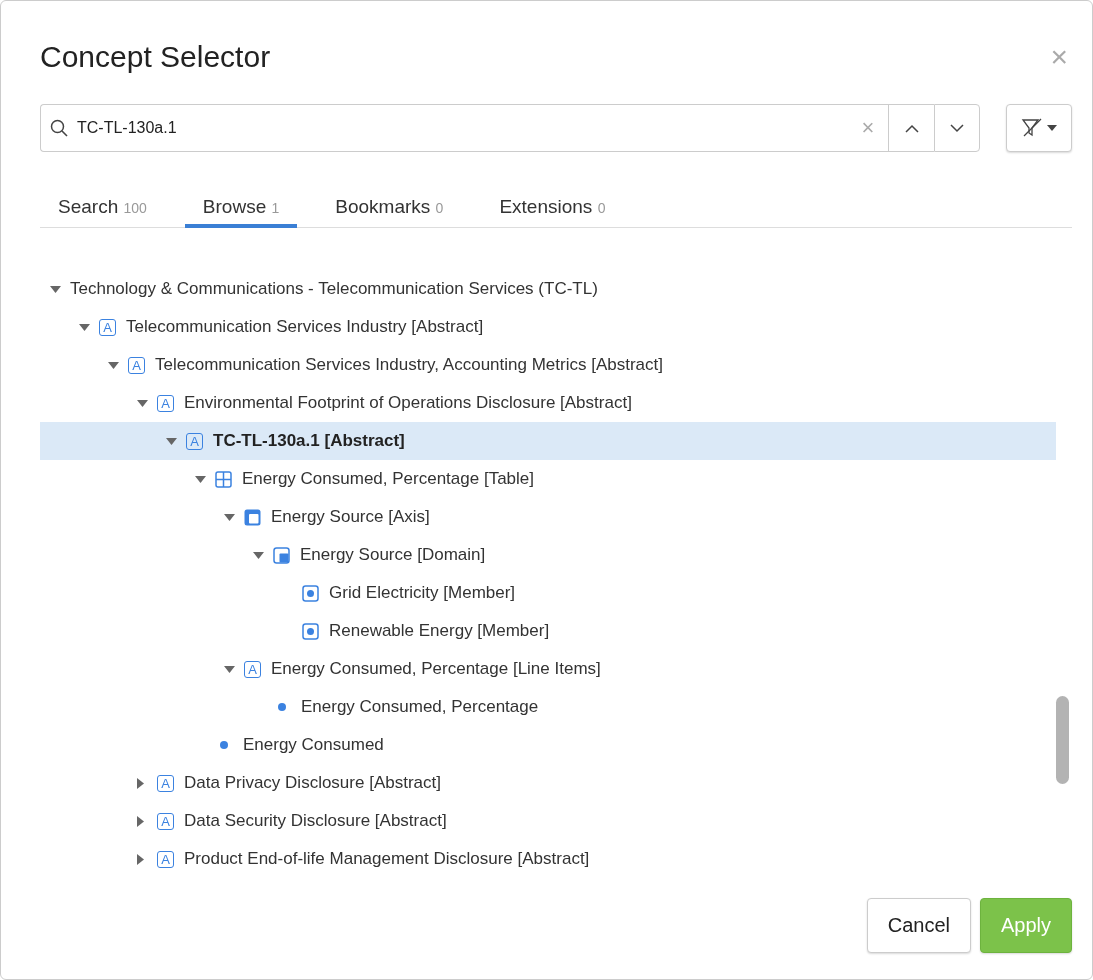 The height and width of the screenshot is (980, 1093). Describe the element at coordinates (918, 925) in the screenshot. I see `cancel-button: Cancel` at that location.